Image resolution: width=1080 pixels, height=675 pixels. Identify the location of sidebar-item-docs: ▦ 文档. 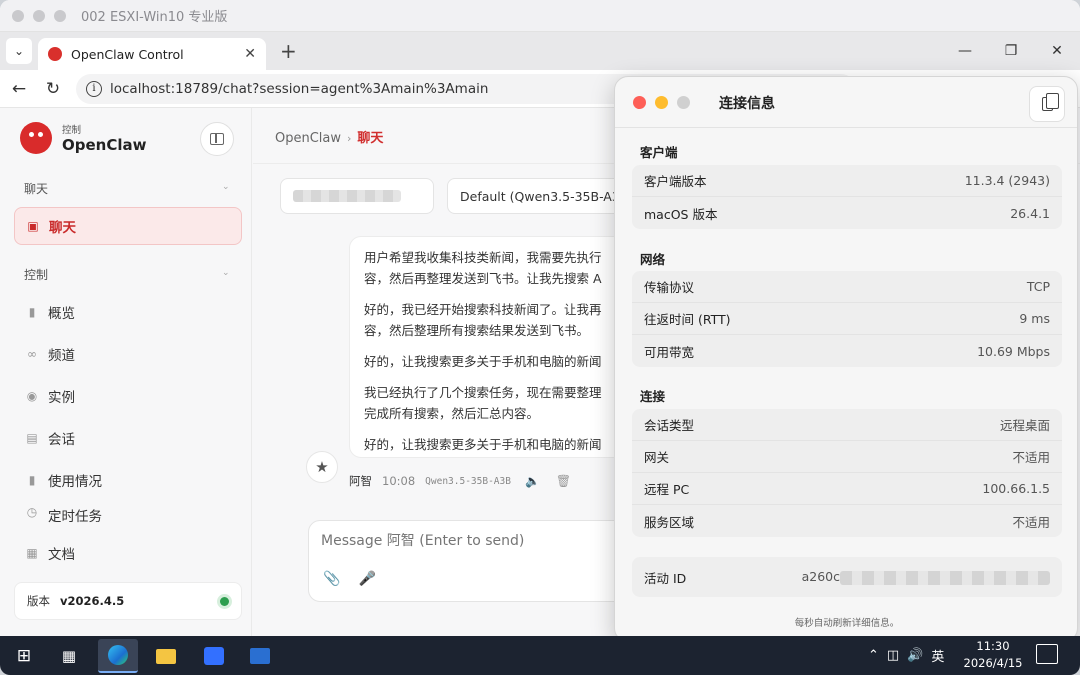
(128, 553).